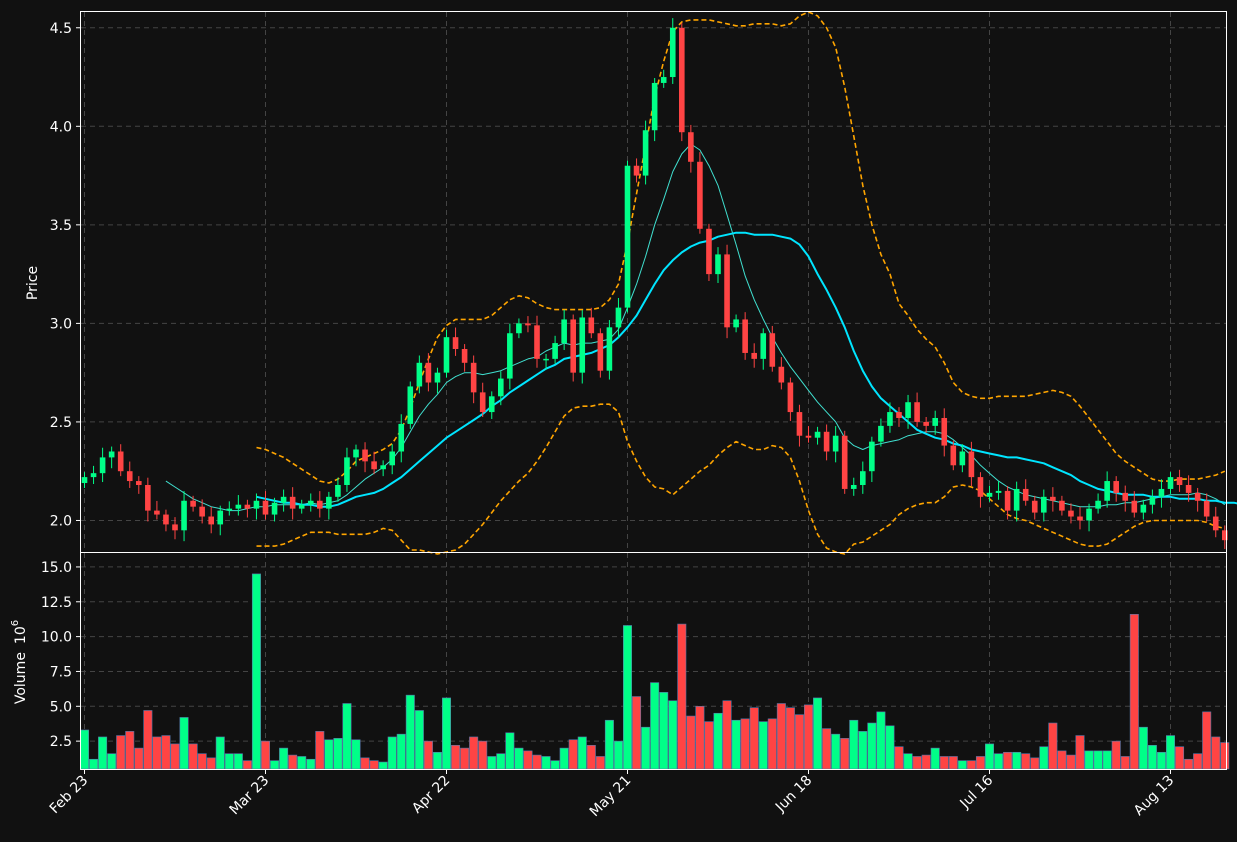 The image size is (1237, 842). I want to click on volume-tick-label: 15.0, so click(56, 568).